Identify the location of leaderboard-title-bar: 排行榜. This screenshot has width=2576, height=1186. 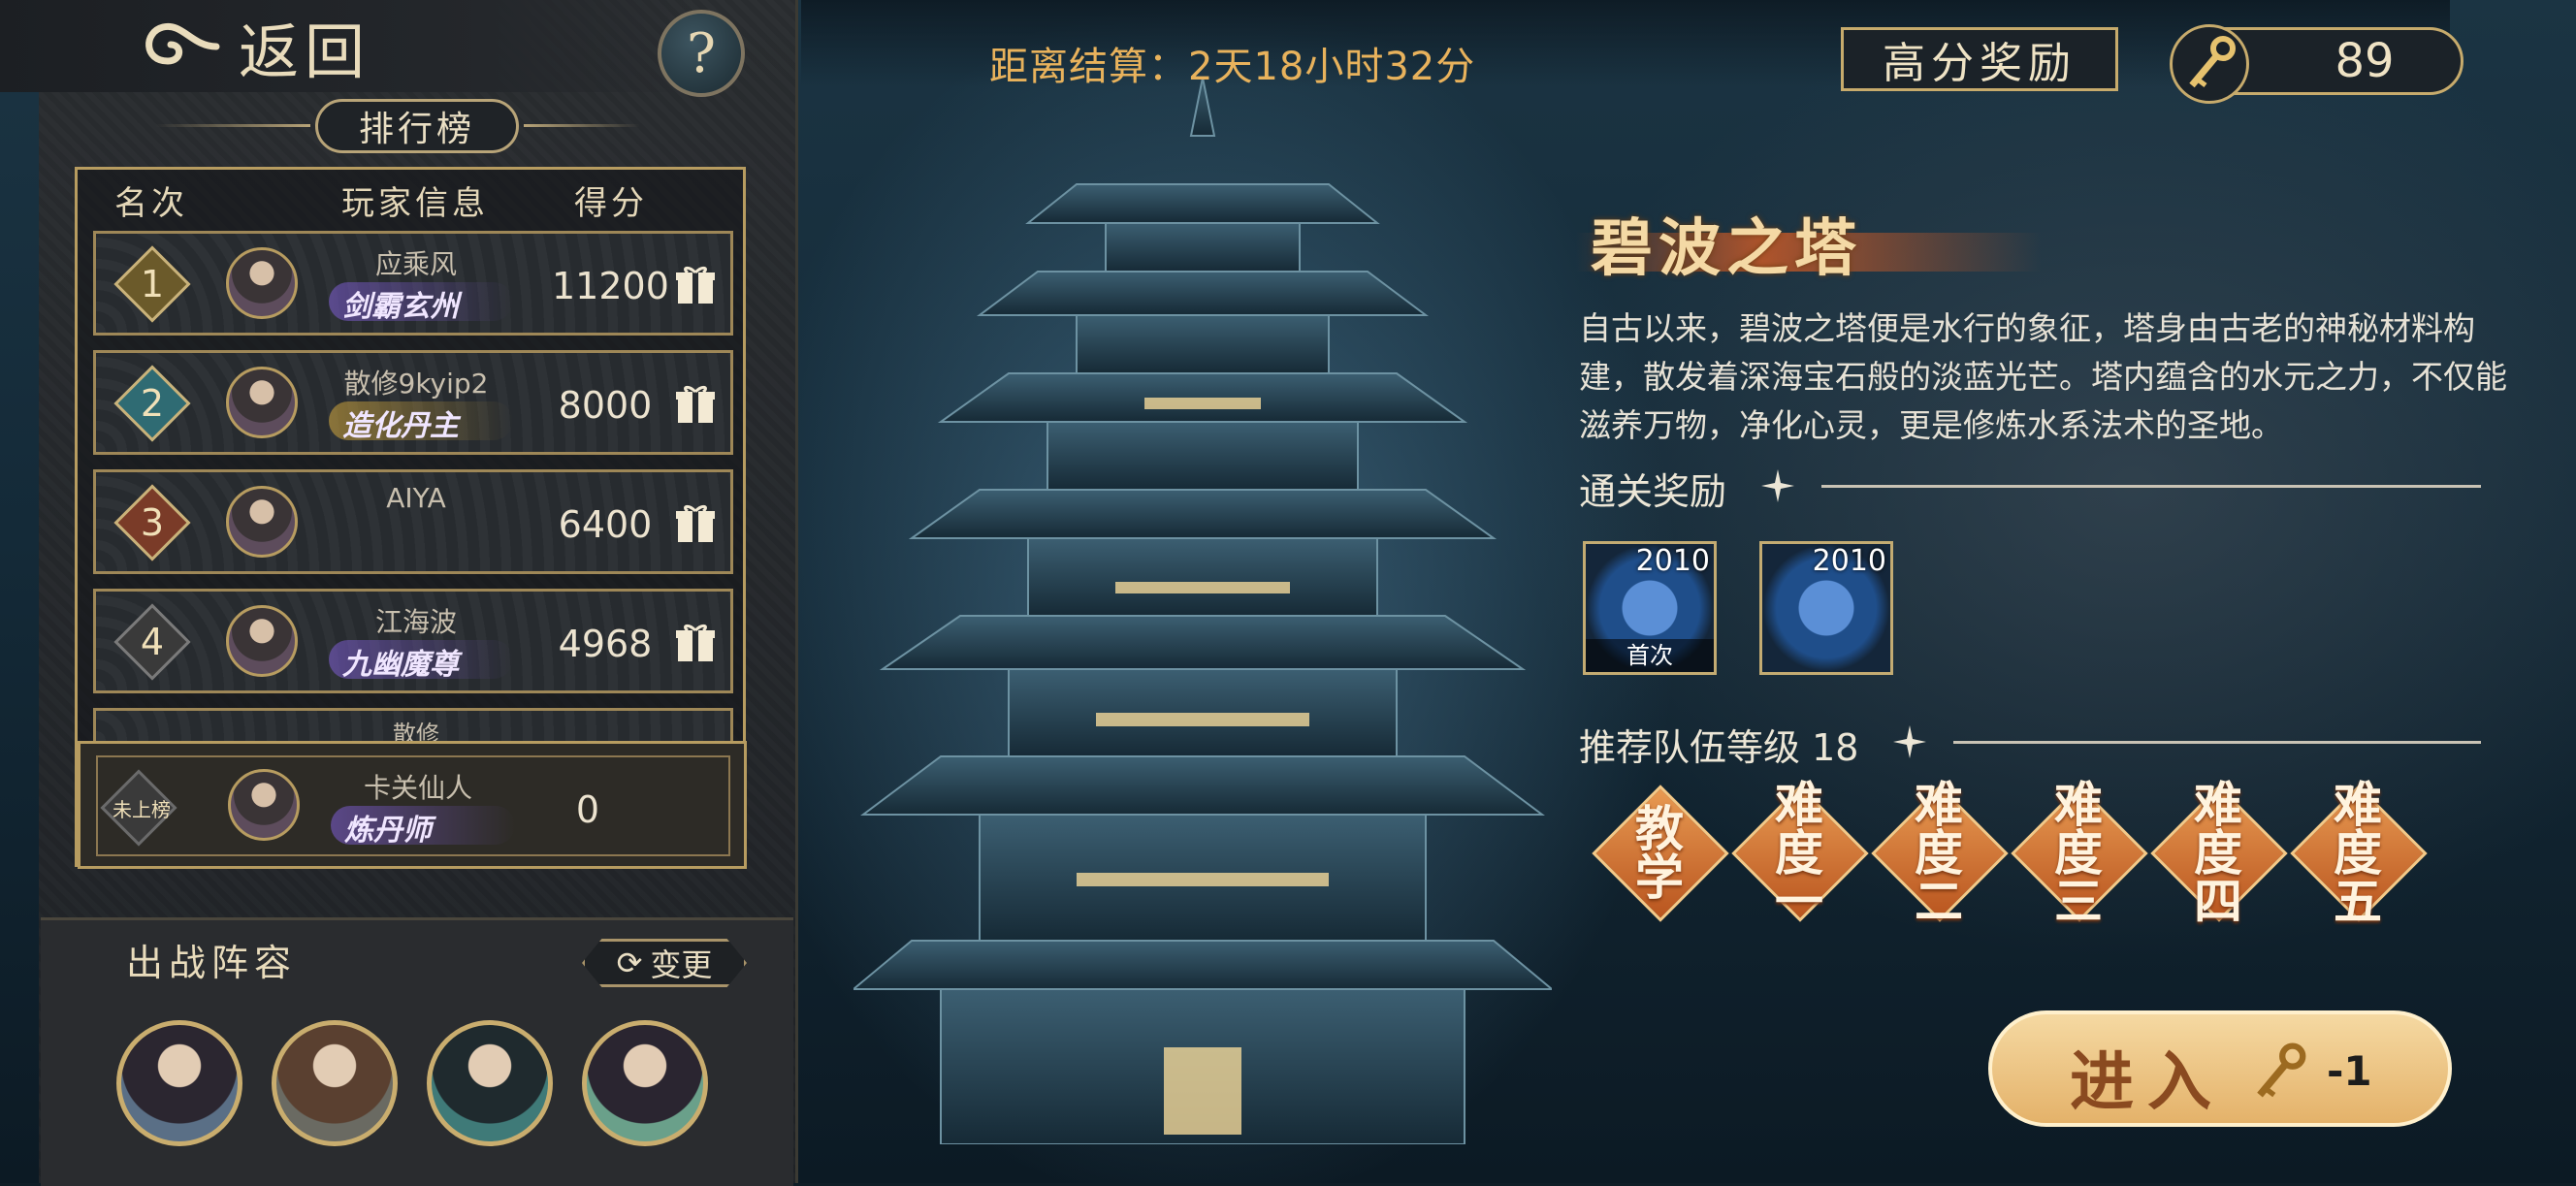
(397, 126).